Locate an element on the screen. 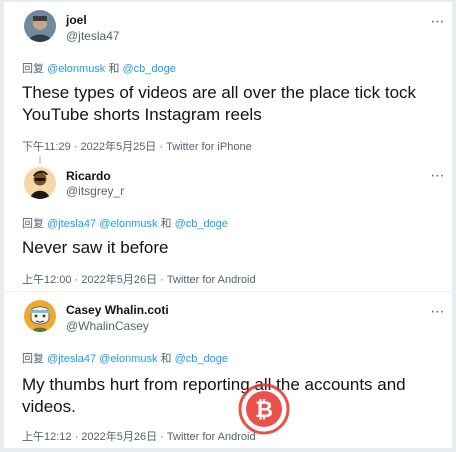 This screenshot has height=452, width=456. author-name: Ricardo is located at coordinates (88, 176).